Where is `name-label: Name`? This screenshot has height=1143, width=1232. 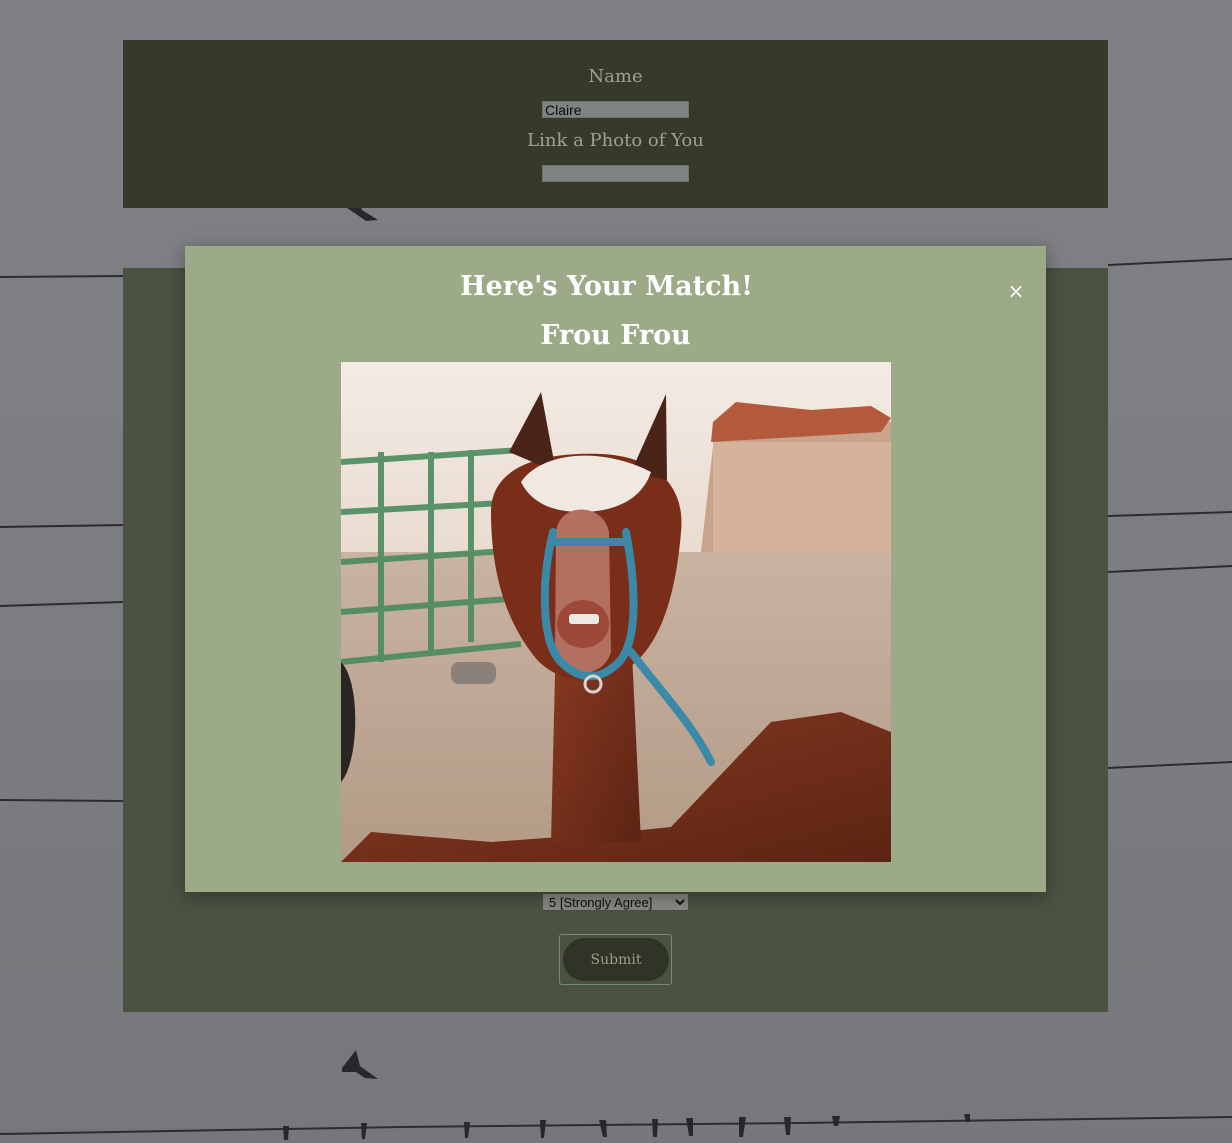 name-label: Name is located at coordinates (615, 76).